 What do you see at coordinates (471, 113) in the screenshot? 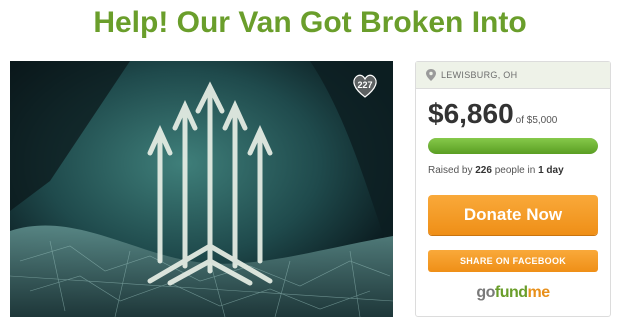
I see `amount-raised: $6,860` at bounding box center [471, 113].